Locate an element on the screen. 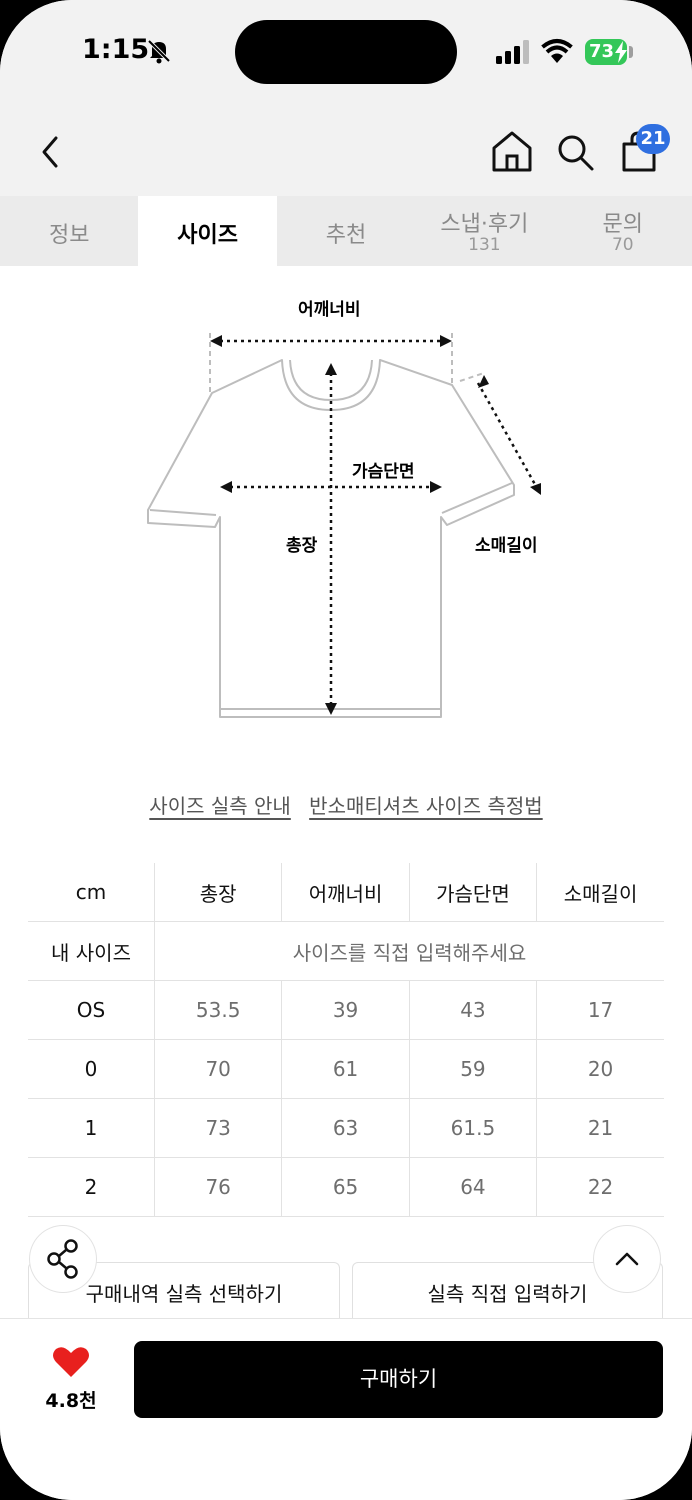 This screenshot has height=1500, width=692. tab-label: 정보 is located at coordinates (69, 235).